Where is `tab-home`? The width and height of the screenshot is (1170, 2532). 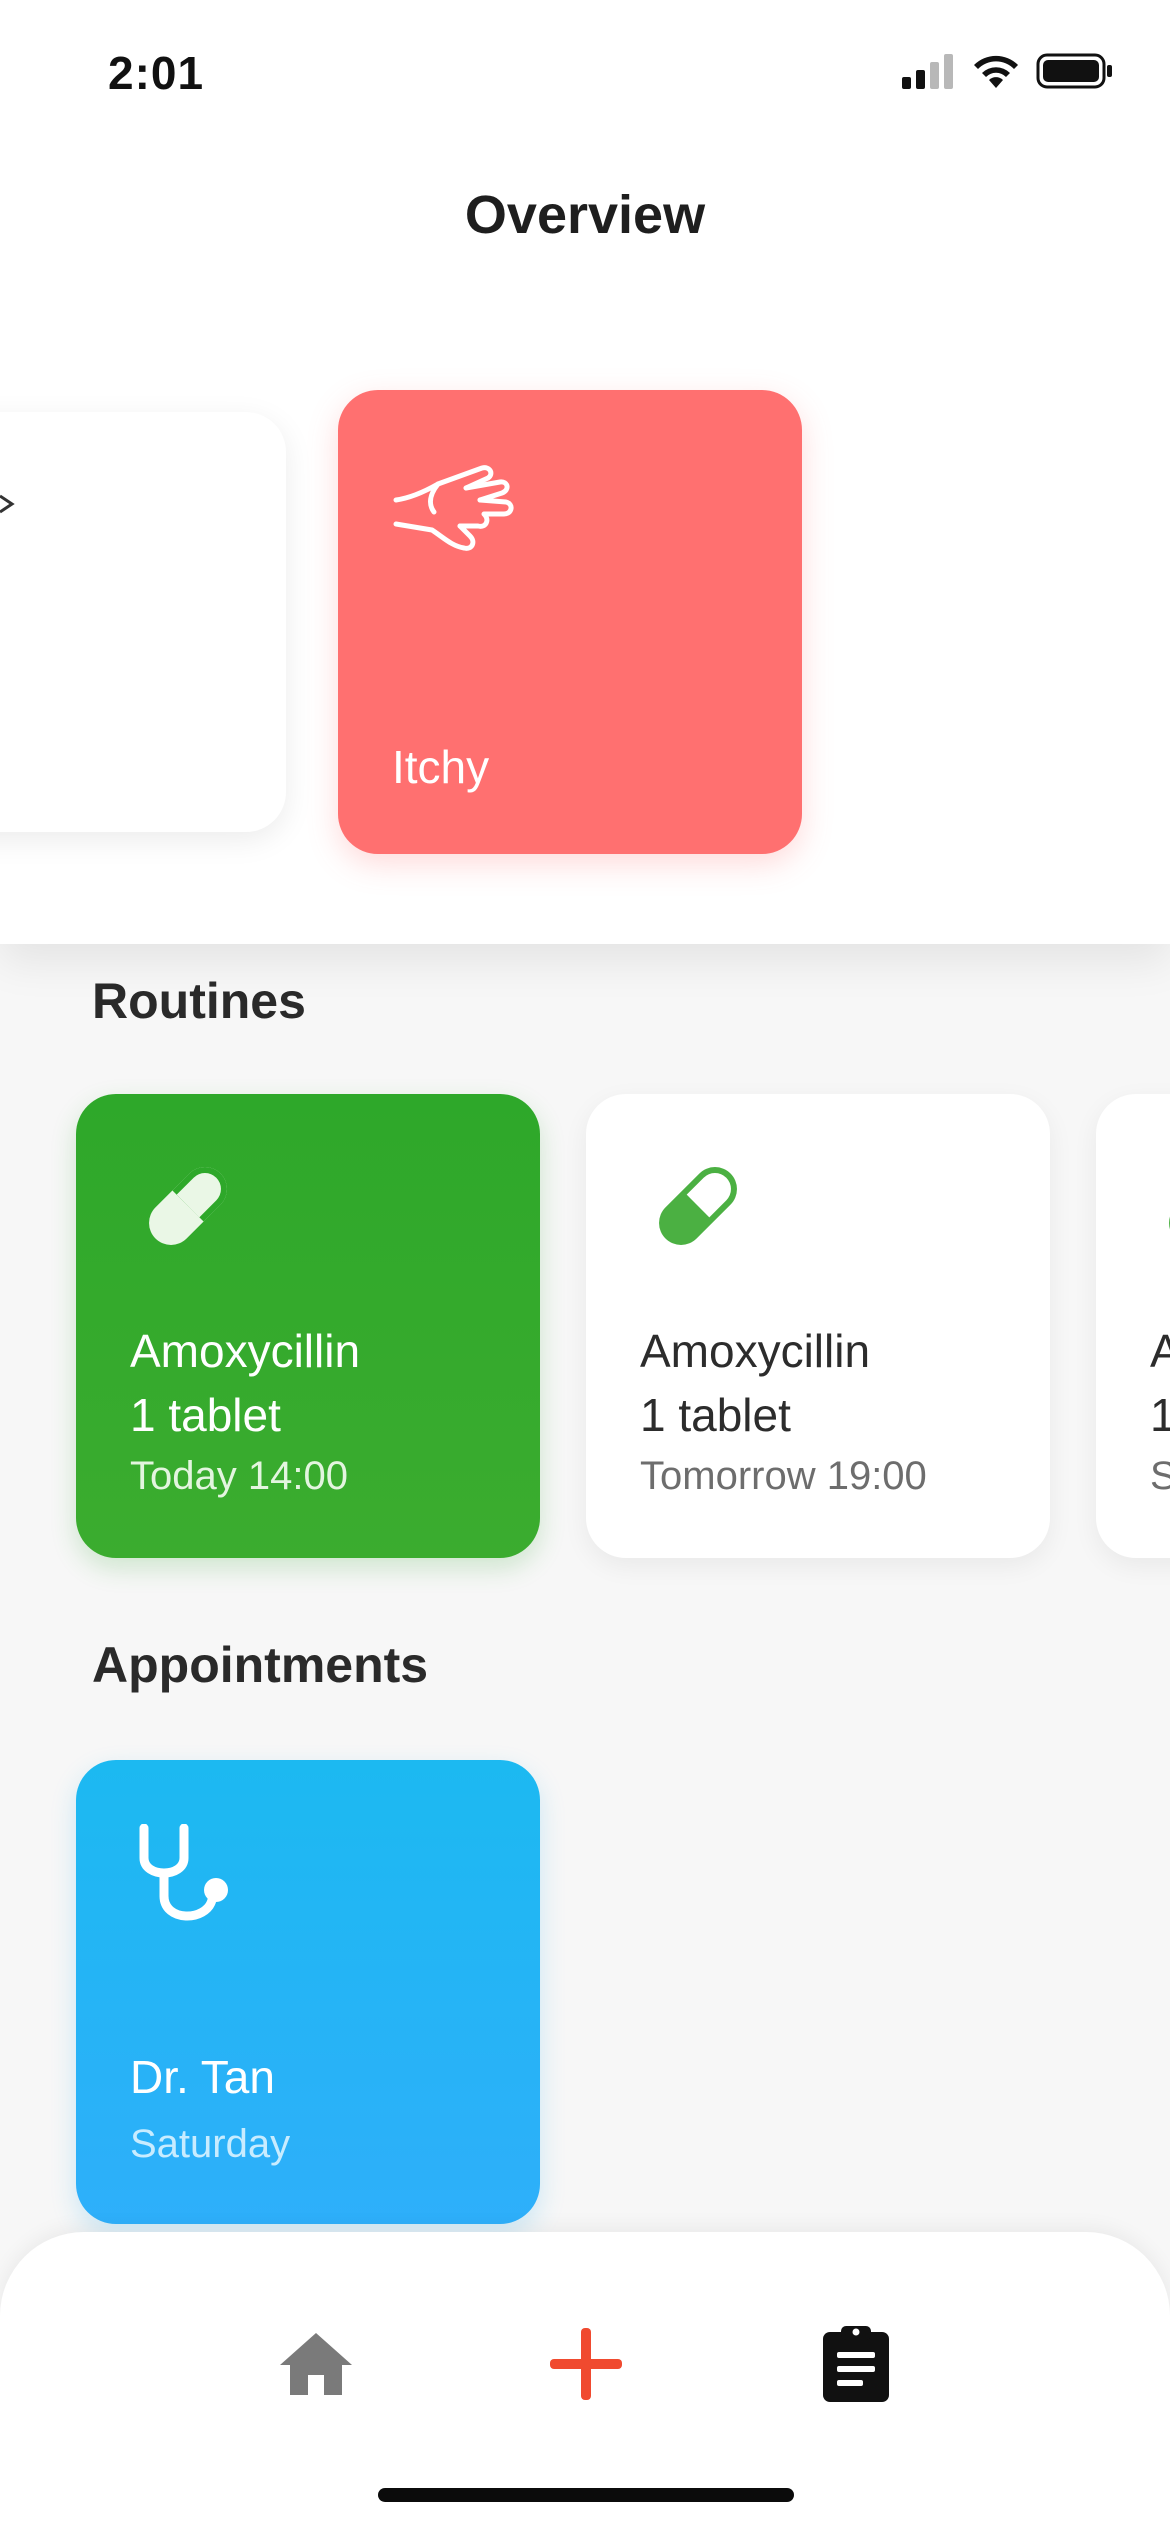 tab-home is located at coordinates (316, 2364).